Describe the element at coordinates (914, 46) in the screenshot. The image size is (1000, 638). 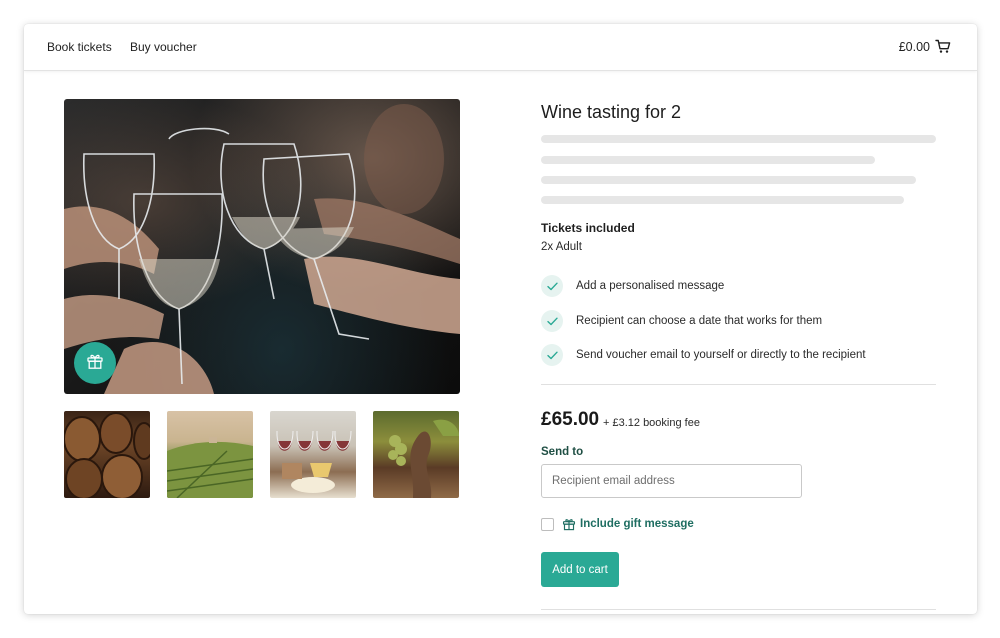
I see `cart-total: £0.00` at that location.